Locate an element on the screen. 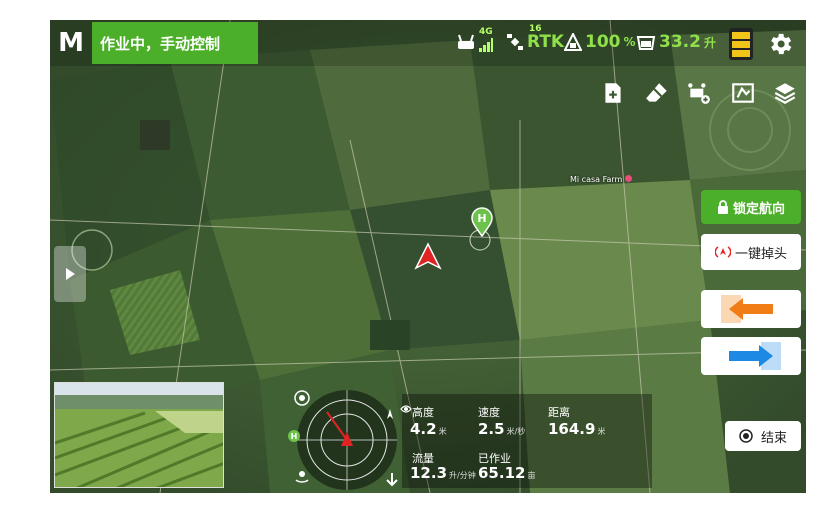 The height and width of the screenshot is (512, 836). camera-preview is located at coordinates (139, 435).